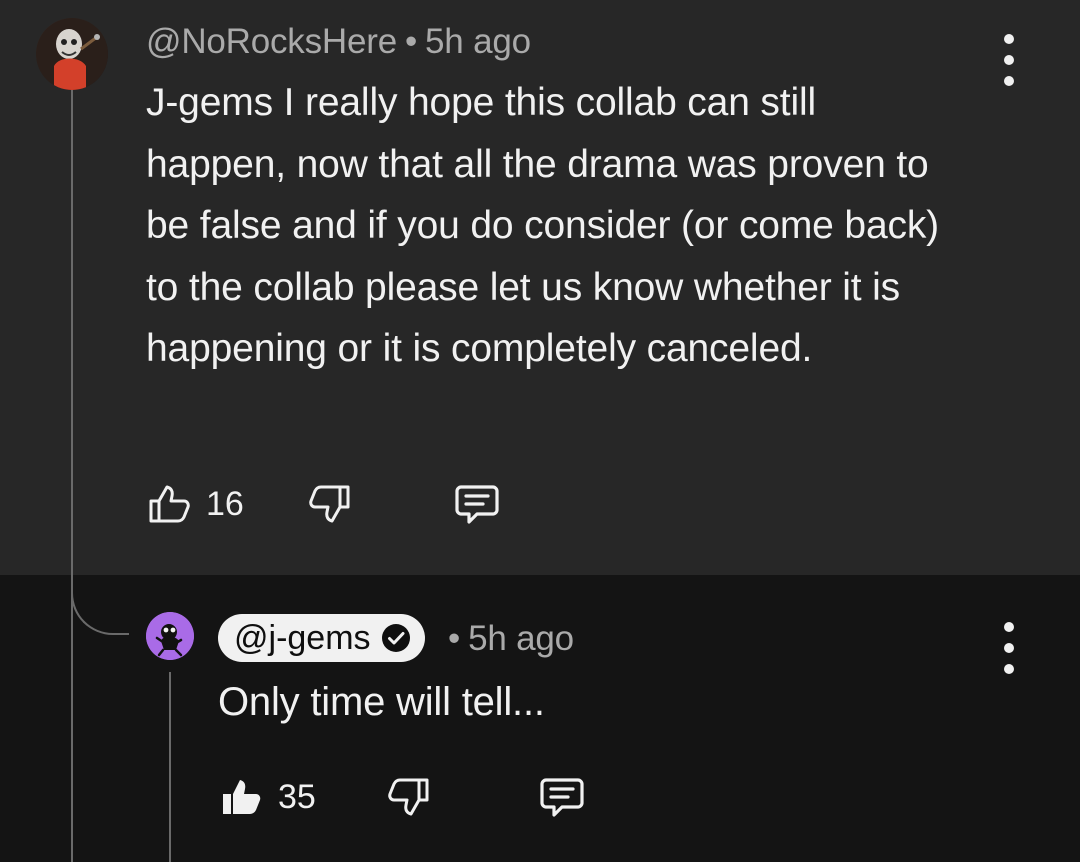 Image resolution: width=1080 pixels, height=862 pixels. I want to click on main-comment-actions: 16, so click(324, 504).